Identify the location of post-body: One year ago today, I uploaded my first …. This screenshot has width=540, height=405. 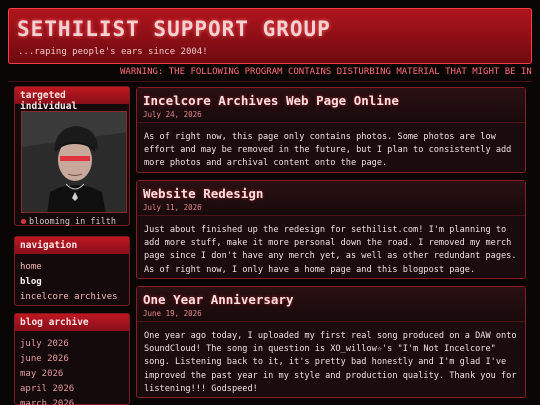
(330, 362).